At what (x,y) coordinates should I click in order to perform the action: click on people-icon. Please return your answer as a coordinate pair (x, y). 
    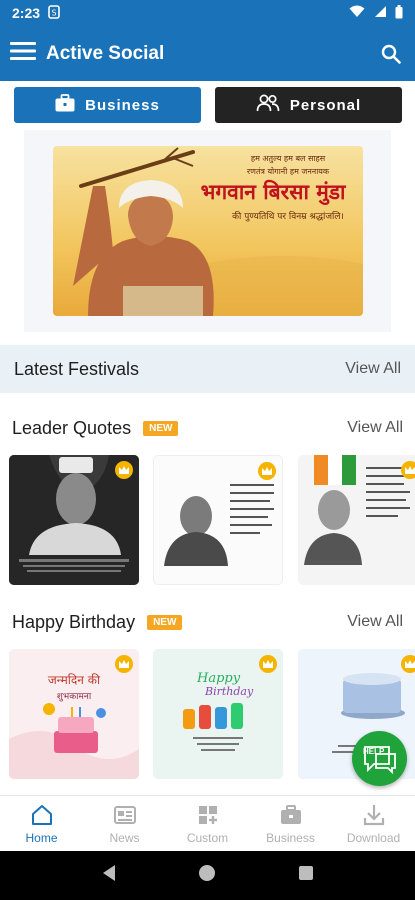
    Looking at the image, I should click on (268, 105).